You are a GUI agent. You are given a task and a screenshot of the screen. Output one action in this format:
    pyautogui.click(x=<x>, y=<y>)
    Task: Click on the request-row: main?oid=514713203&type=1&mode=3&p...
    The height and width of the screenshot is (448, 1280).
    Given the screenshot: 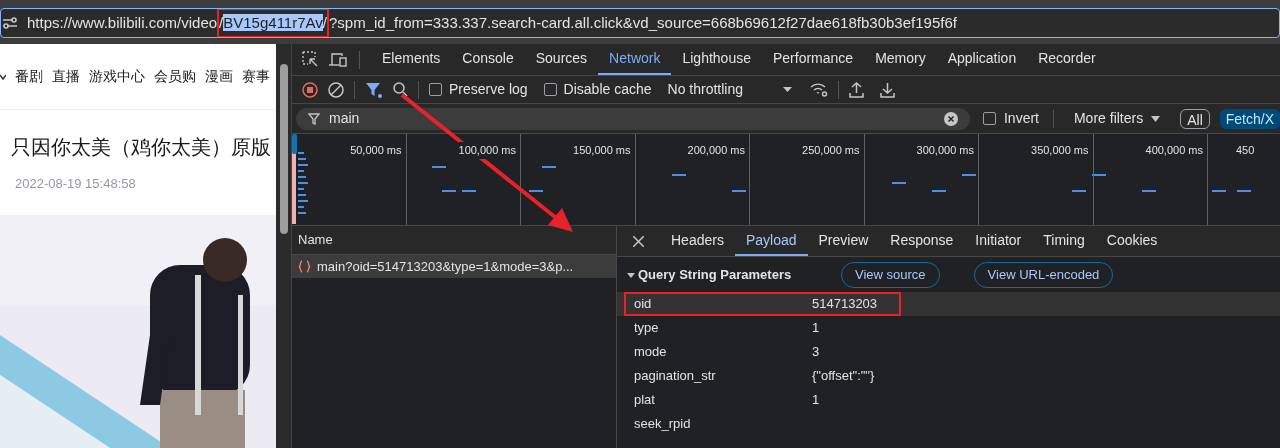 What is the action you would take?
    pyautogui.click(x=454, y=266)
    